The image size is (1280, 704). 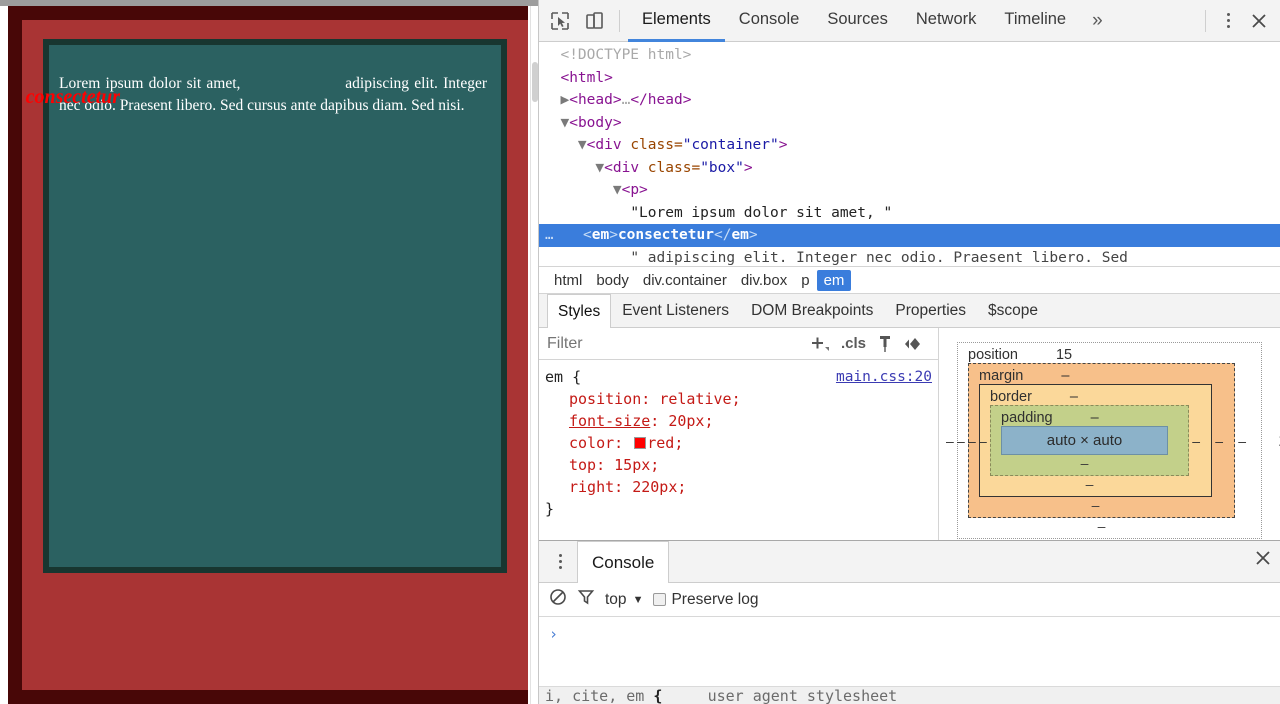 What do you see at coordinates (582, 465) in the screenshot?
I see `css-prop-top: top` at bounding box center [582, 465].